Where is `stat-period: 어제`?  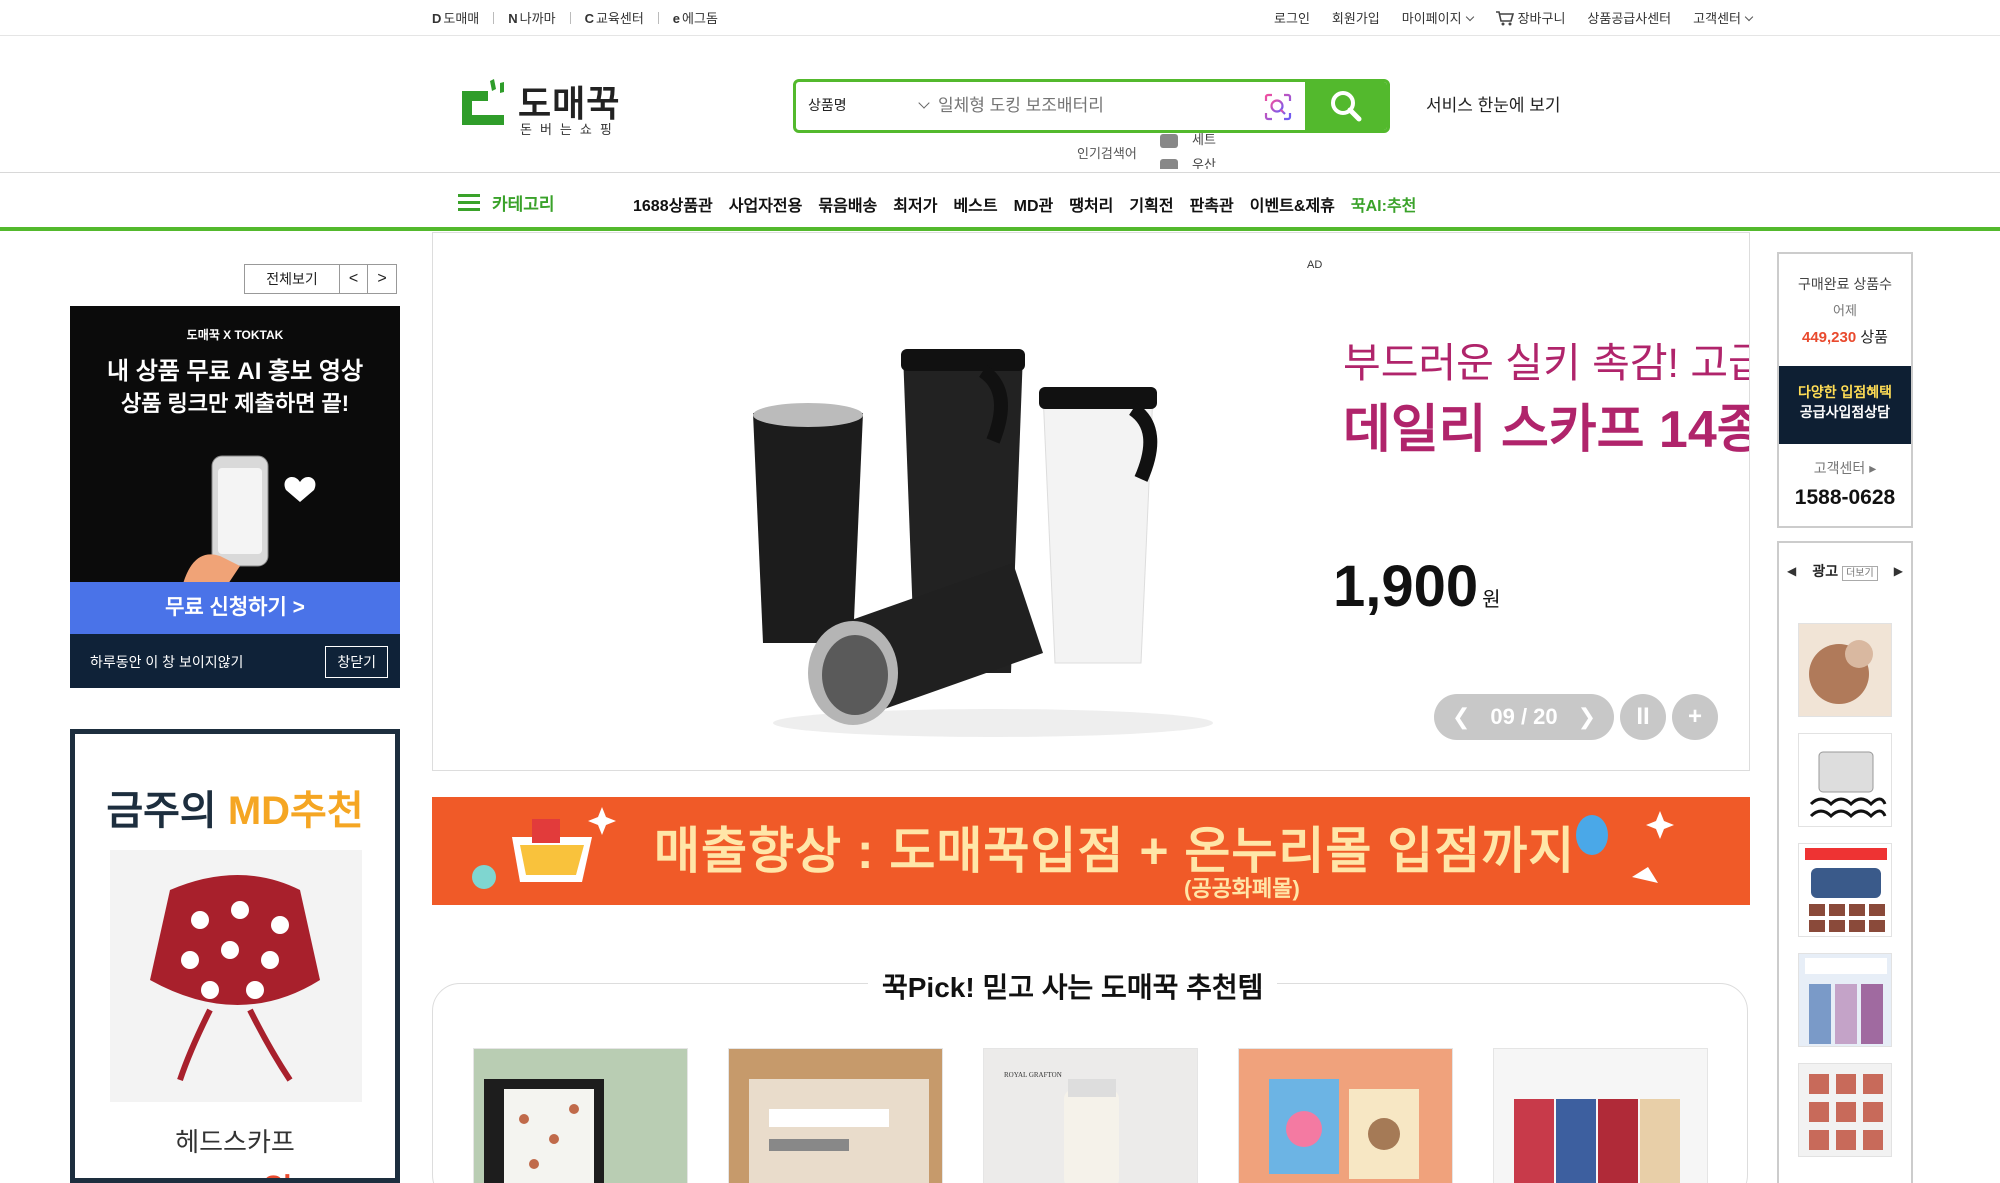 stat-period: 어제 is located at coordinates (1845, 310).